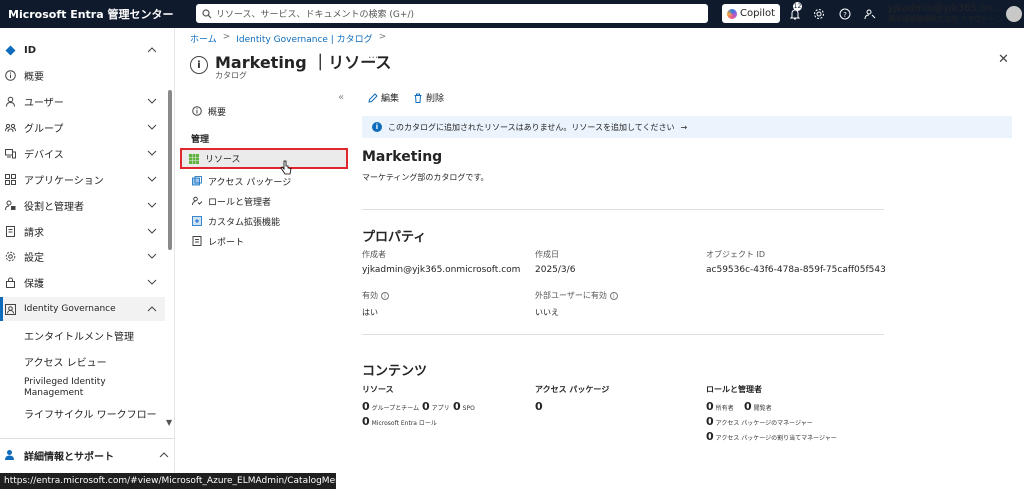 Image resolution: width=1024 pixels, height=489 pixels. What do you see at coordinates (82, 50) in the screenshot?
I see `nav-id: ID` at bounding box center [82, 50].